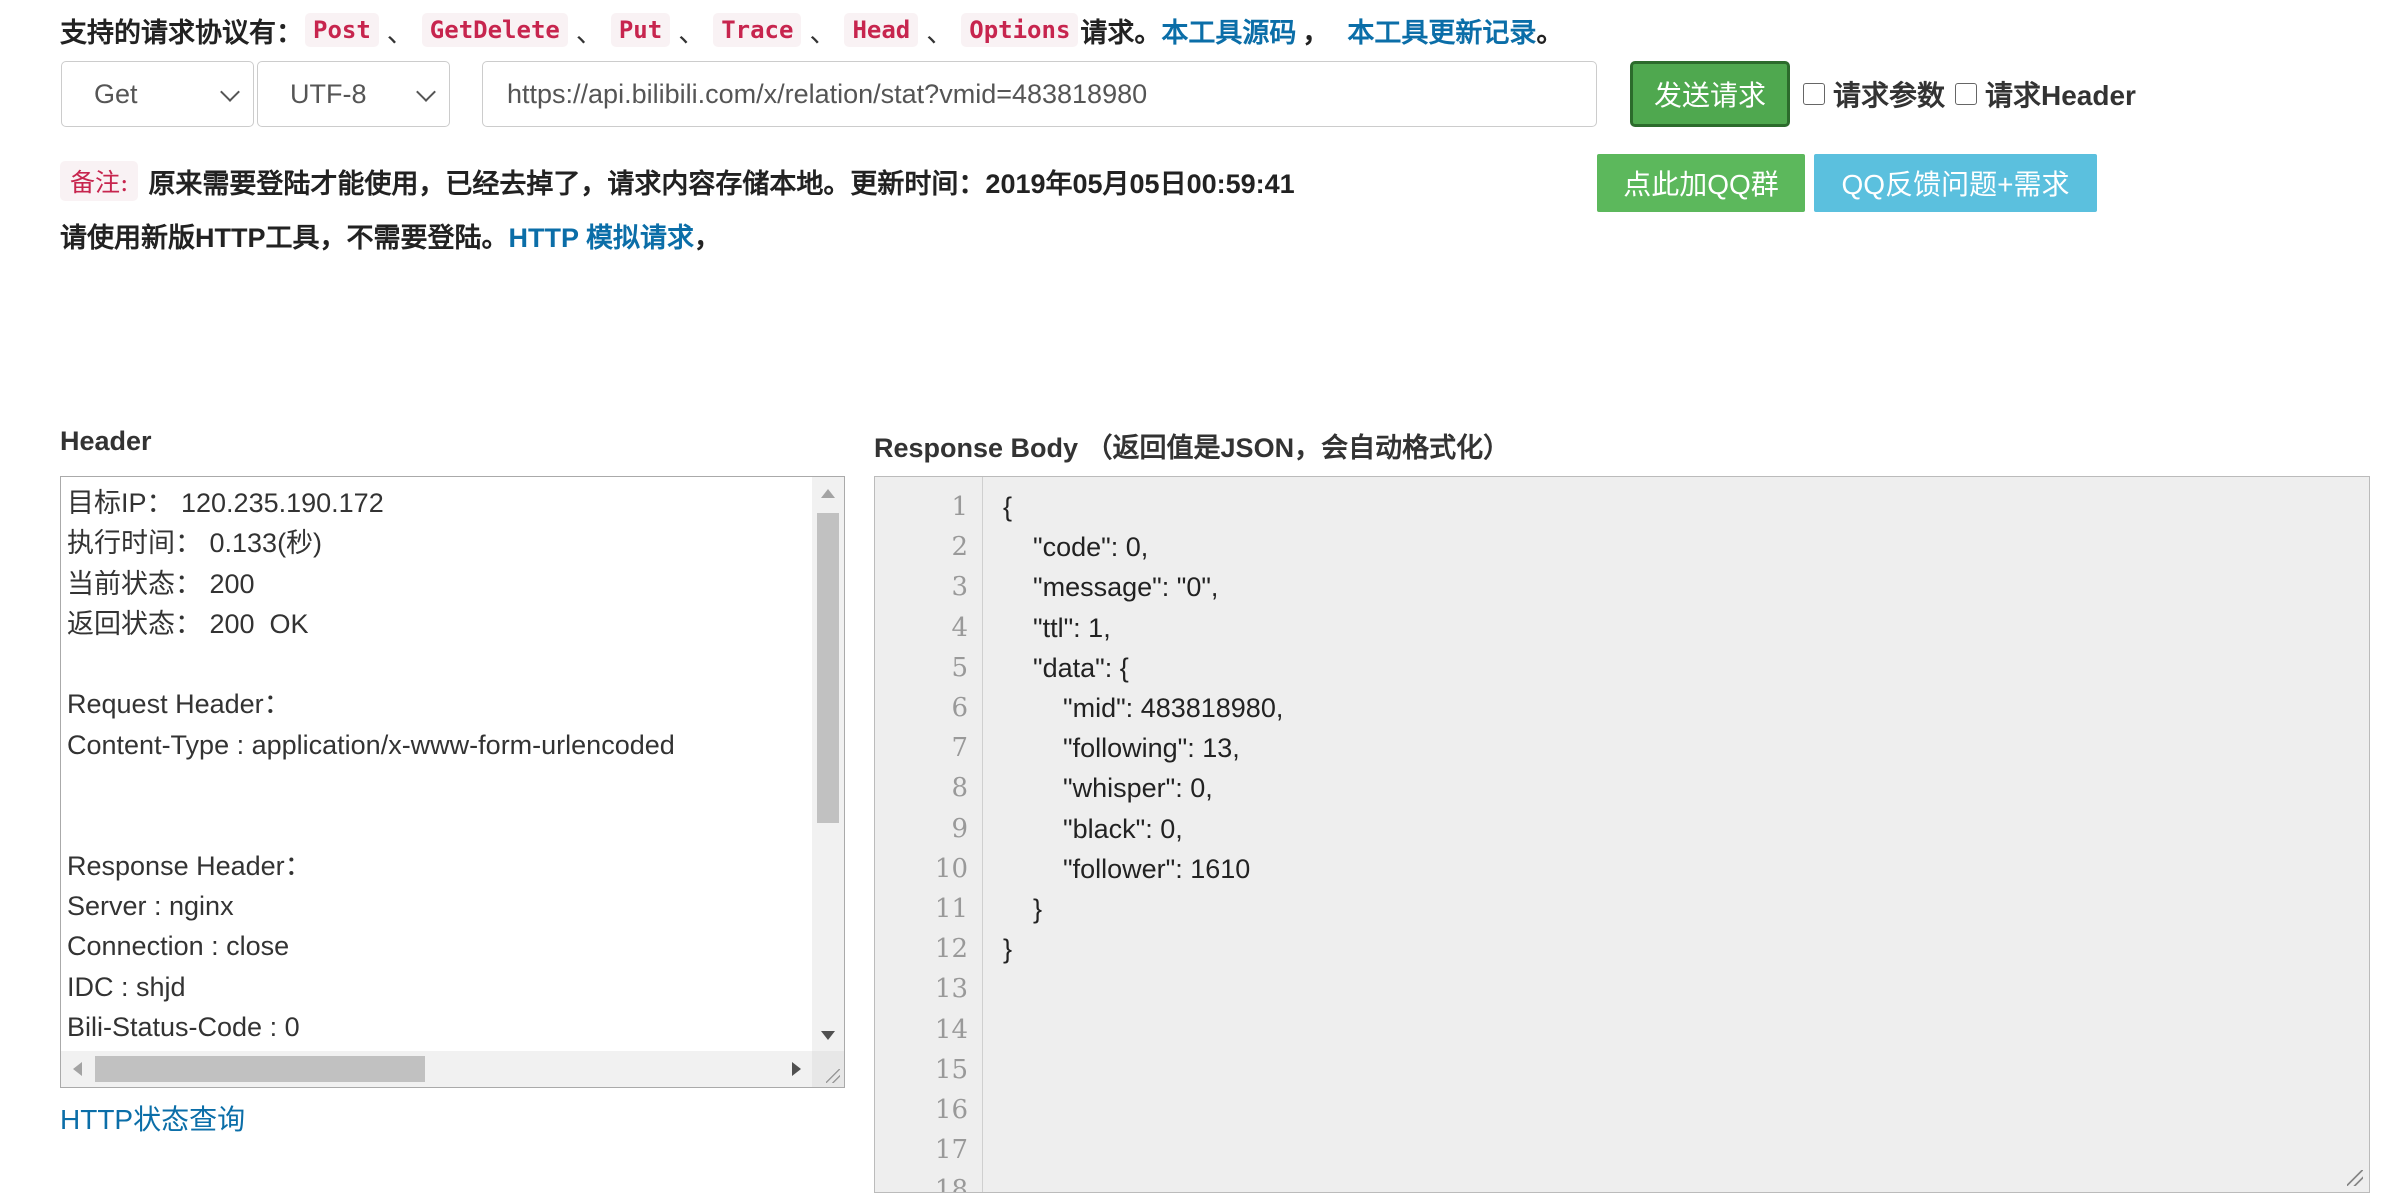 The height and width of the screenshot is (1199, 2383). I want to click on header-line: 返回状态： 200 OK, so click(188, 623).